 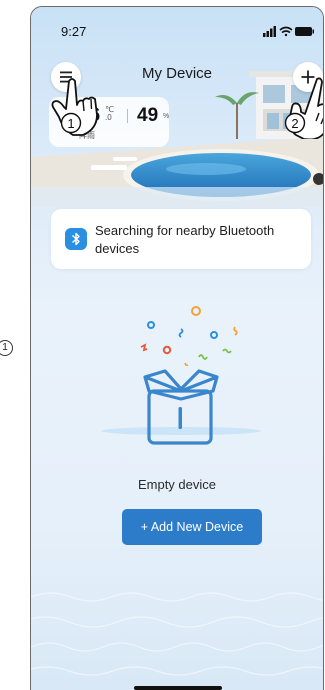 I want to click on humidity-unit: %, so click(x=166, y=116).